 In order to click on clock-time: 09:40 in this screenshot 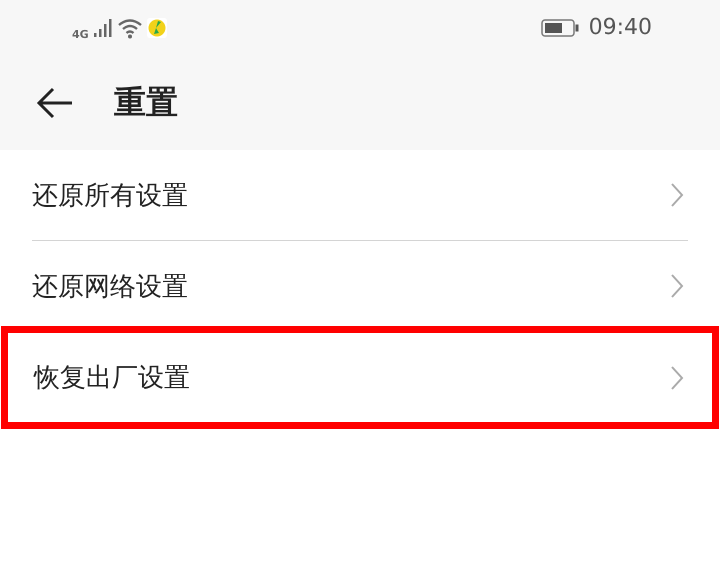, I will do `click(620, 27)`.